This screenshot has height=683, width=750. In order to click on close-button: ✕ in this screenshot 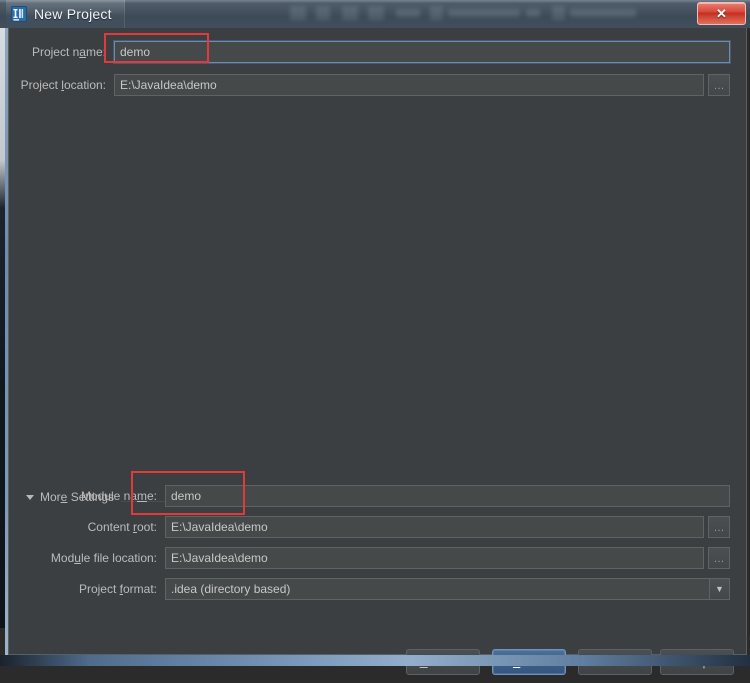, I will do `click(721, 13)`.